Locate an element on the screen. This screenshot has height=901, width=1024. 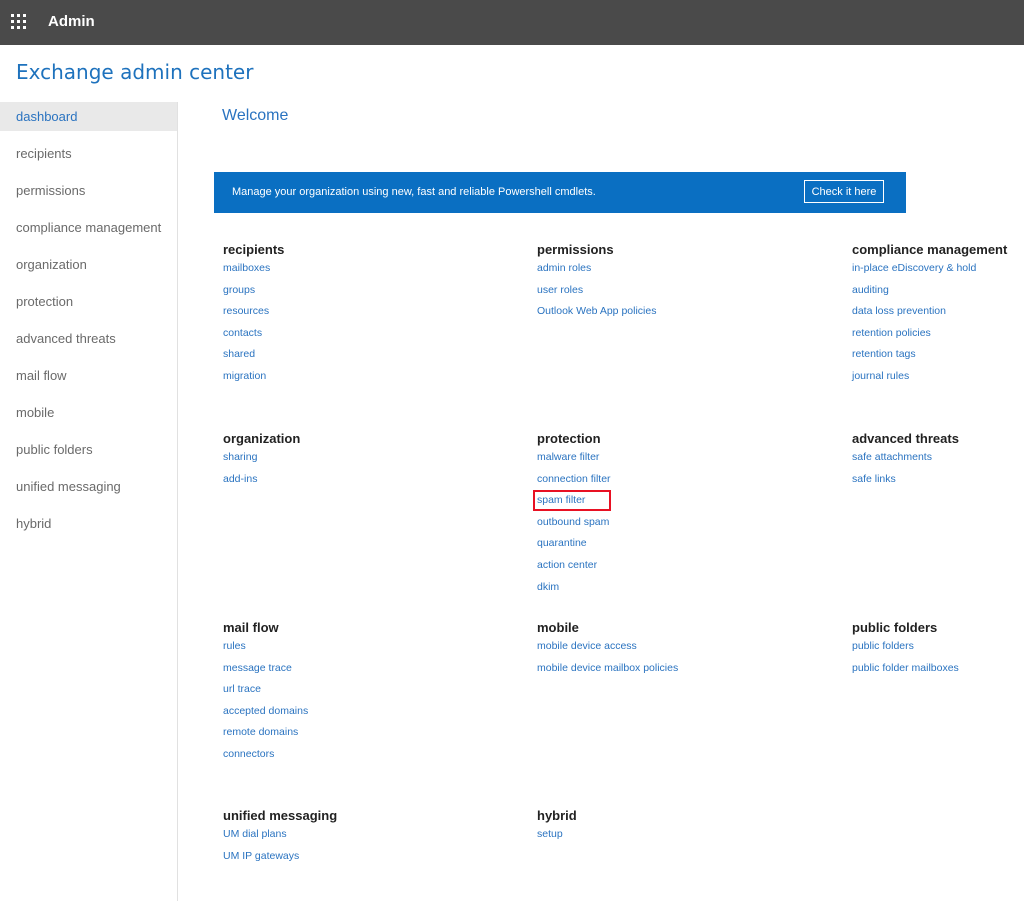
link-url-trace: url trace is located at coordinates (323, 694).